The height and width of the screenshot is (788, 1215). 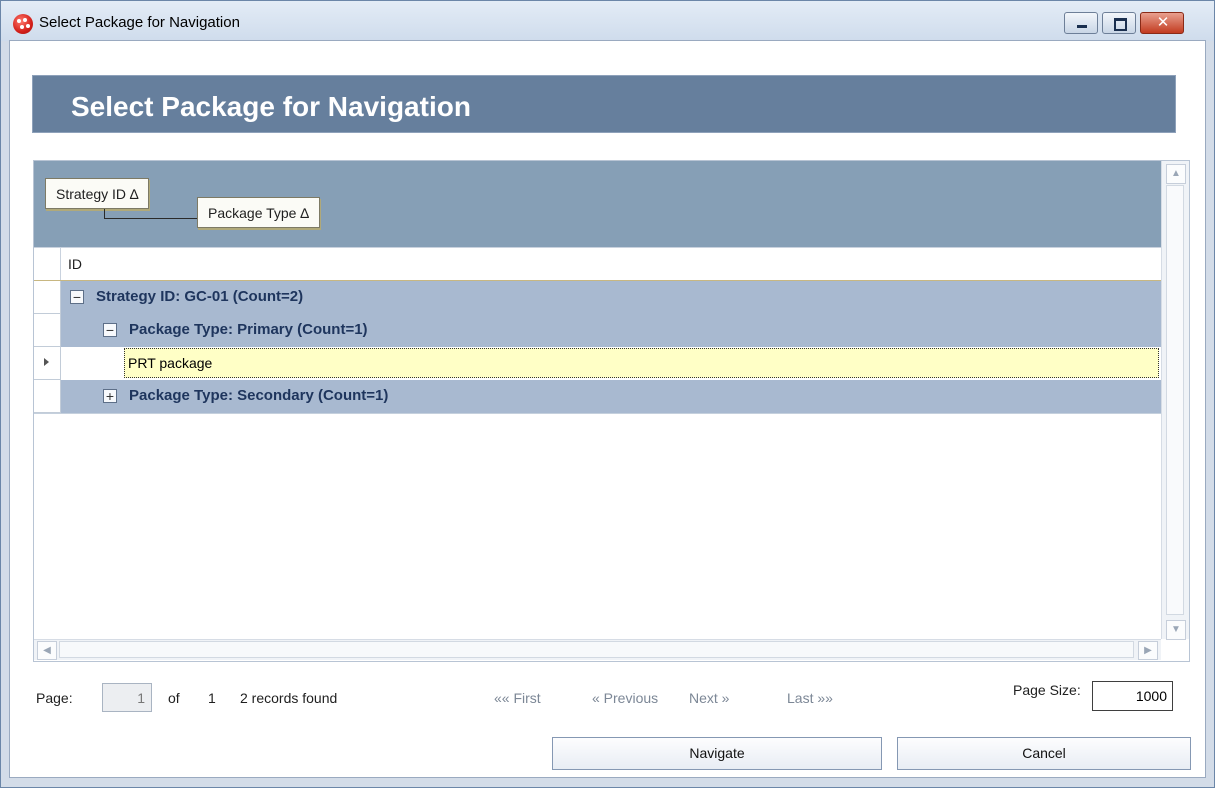 What do you see at coordinates (127, 697) in the screenshot?
I see `page-number-input` at bounding box center [127, 697].